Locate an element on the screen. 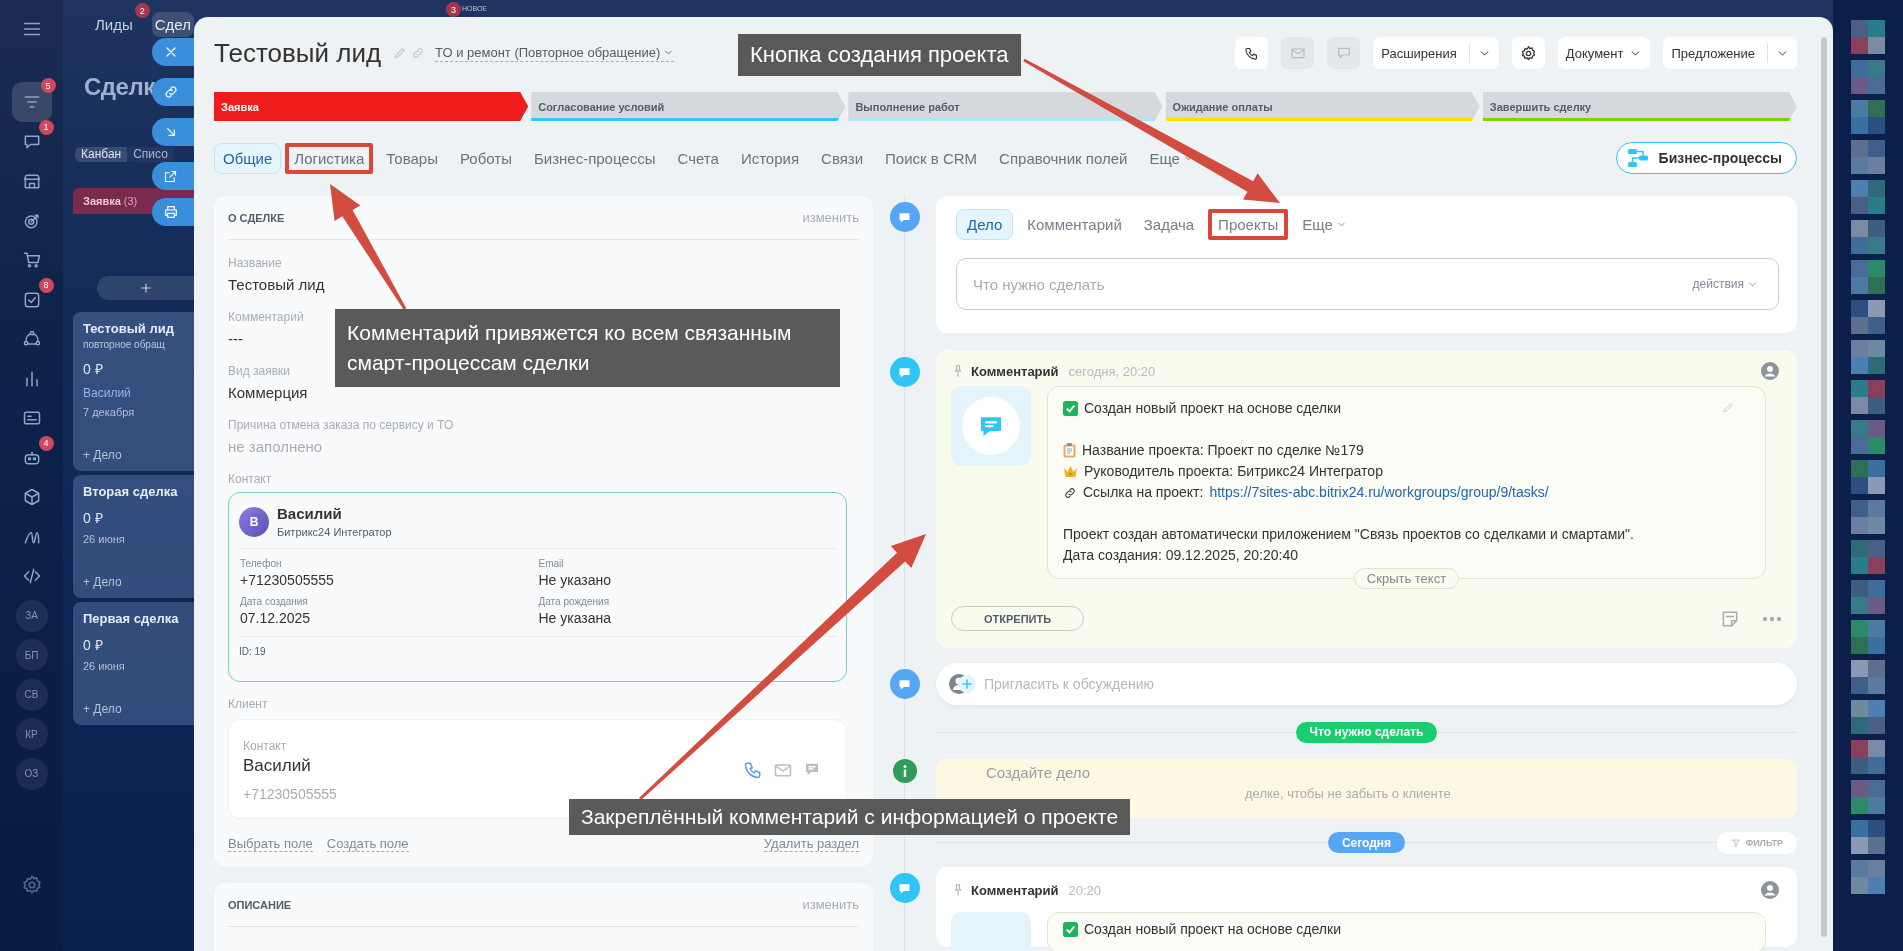 Image resolution: width=1903 pixels, height=951 pixels. project-link: https://7sites-abc.bitrix24.ru/workgroups/group/9/tasks/ is located at coordinates (1379, 492).